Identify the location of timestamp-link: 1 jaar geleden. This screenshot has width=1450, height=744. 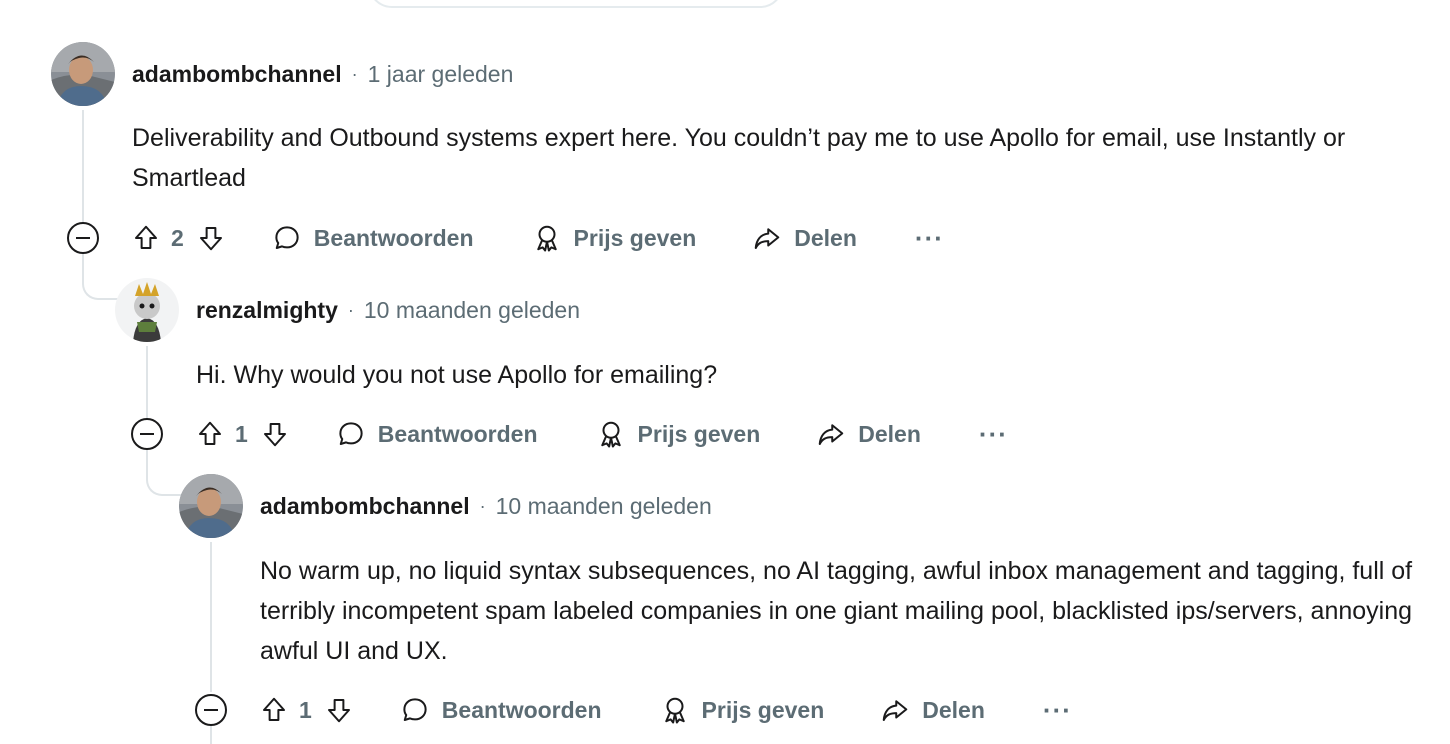
(441, 74).